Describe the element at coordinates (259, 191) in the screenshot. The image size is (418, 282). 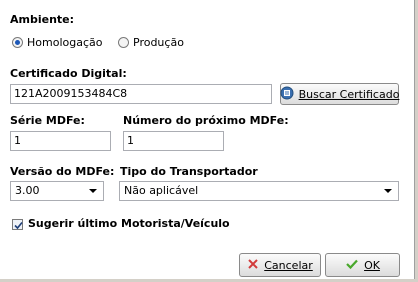
I see `transportador-select: Não aplicável` at that location.